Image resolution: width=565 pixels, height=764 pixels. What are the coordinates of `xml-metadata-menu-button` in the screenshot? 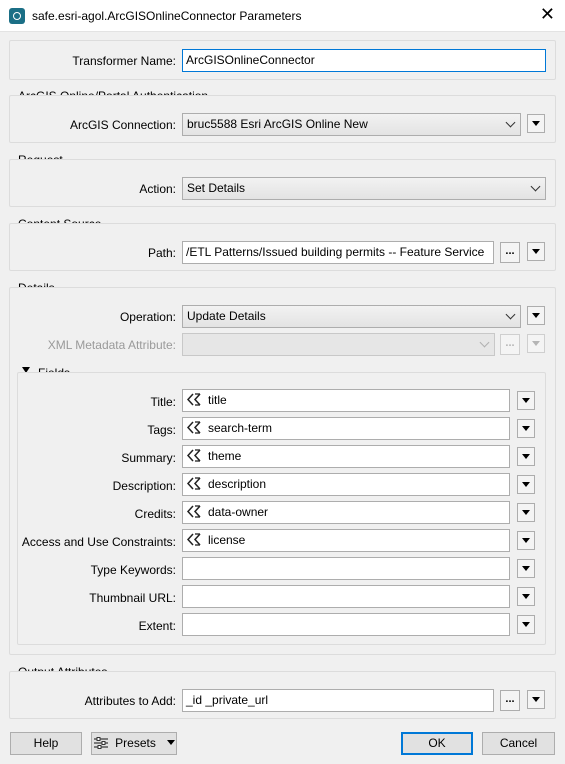 It's located at (536, 343).